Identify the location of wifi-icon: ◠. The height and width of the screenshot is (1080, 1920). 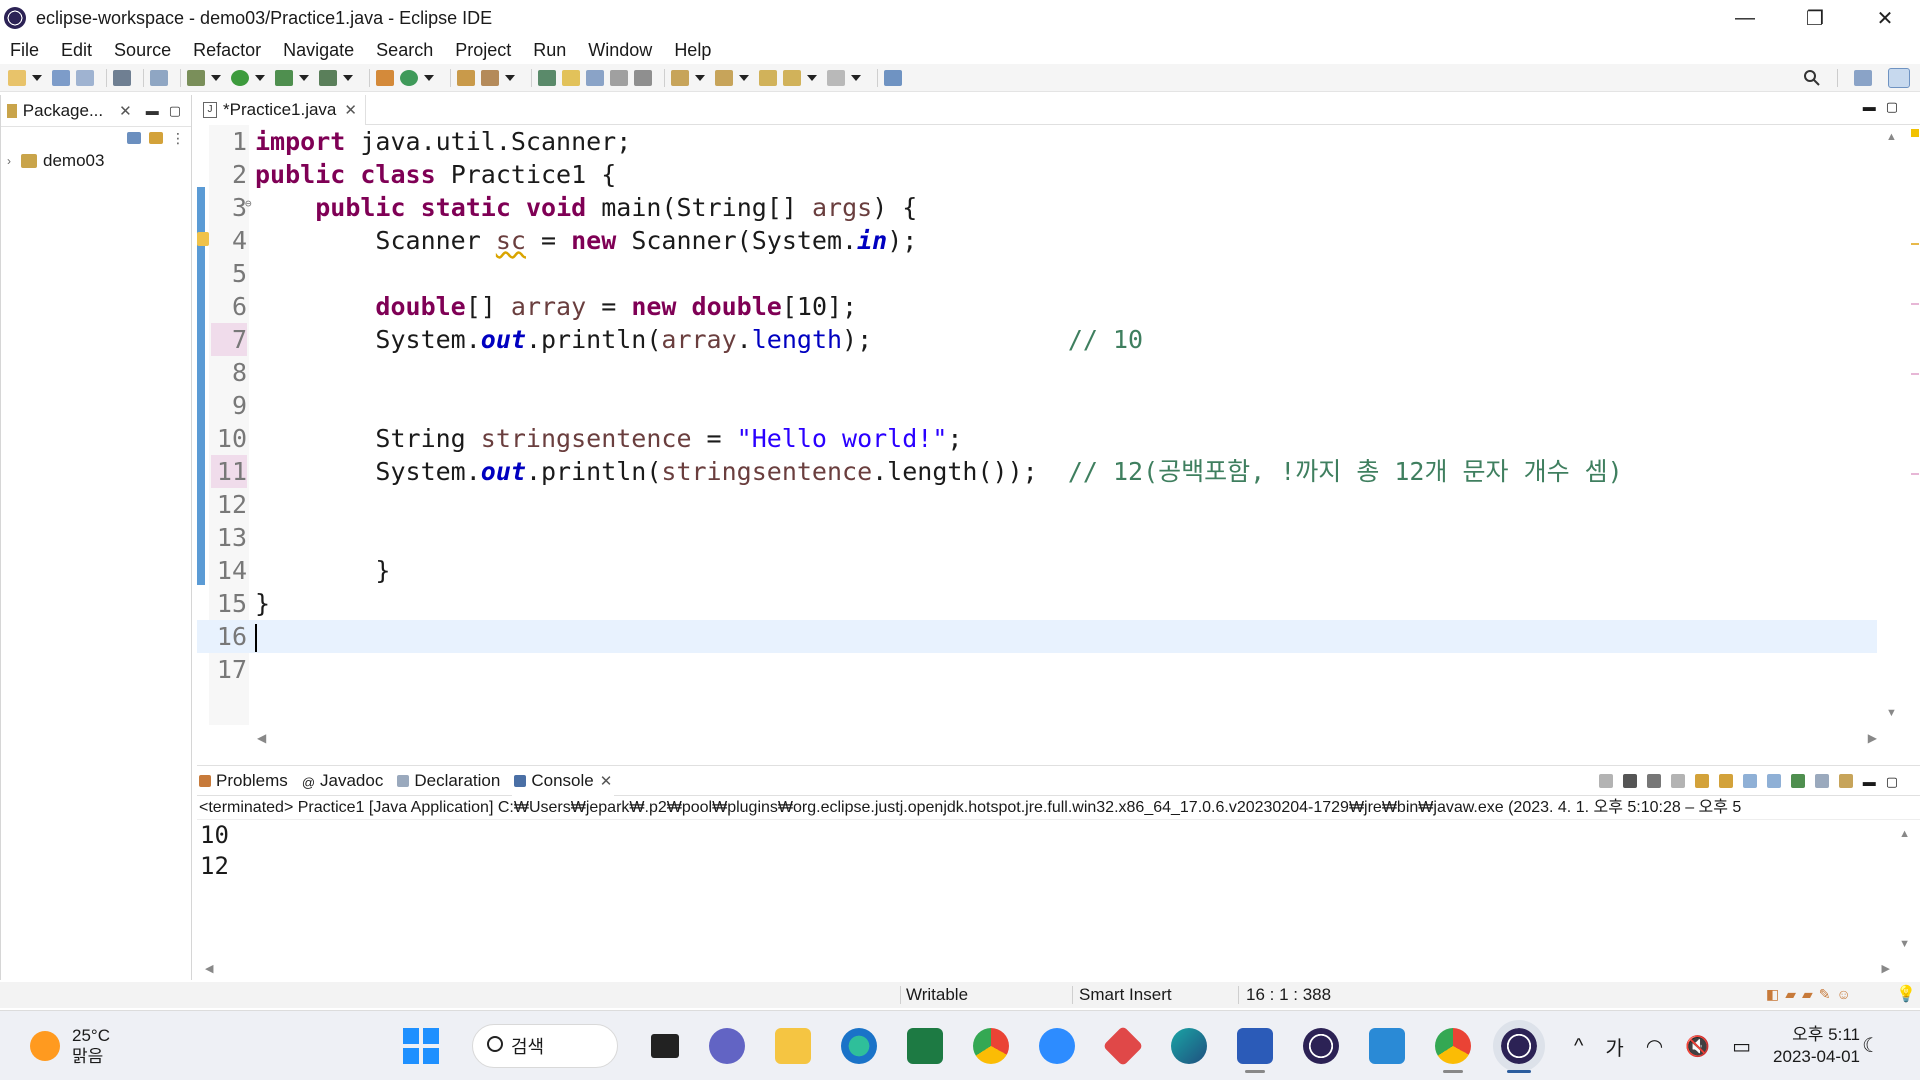
(1654, 1046).